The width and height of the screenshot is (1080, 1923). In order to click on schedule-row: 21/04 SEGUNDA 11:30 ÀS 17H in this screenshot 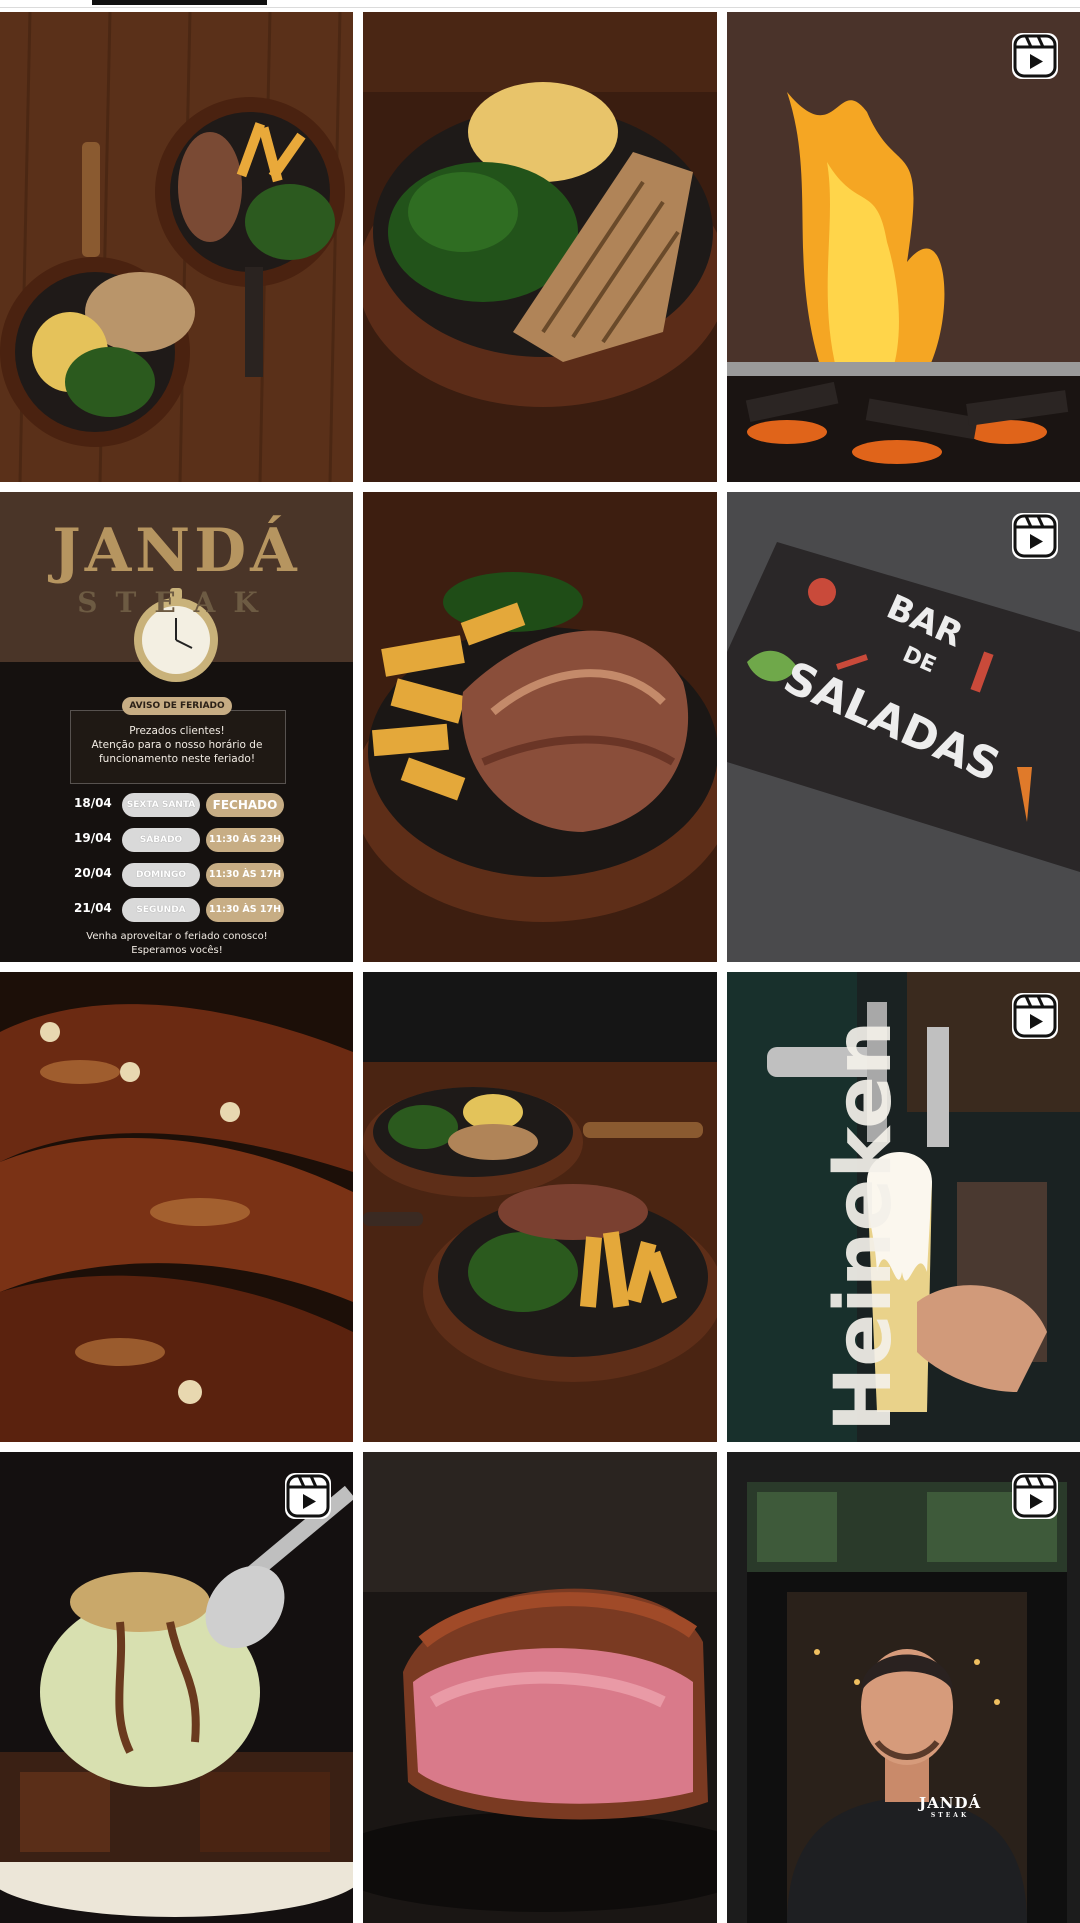, I will do `click(179, 911)`.